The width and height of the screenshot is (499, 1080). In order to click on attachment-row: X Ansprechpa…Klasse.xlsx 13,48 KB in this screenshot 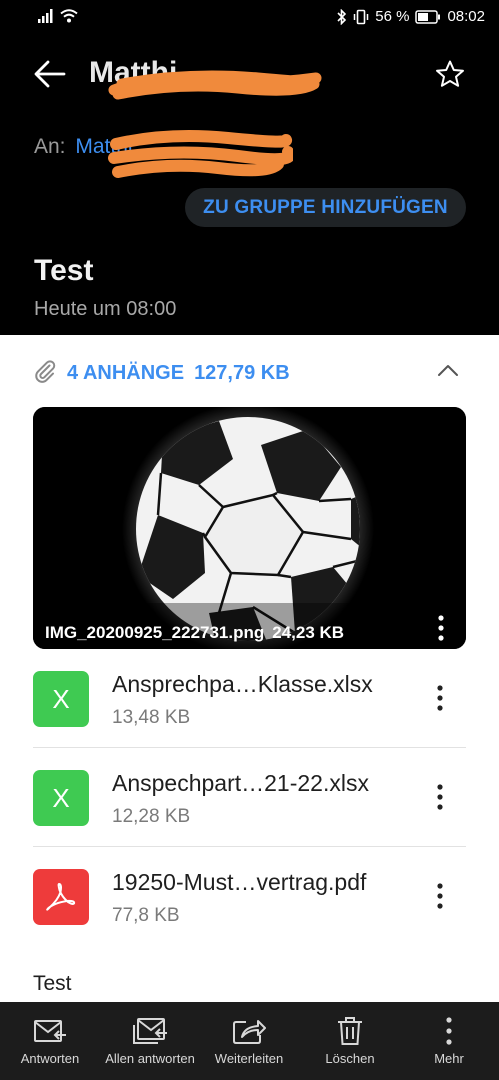, I will do `click(249, 698)`.